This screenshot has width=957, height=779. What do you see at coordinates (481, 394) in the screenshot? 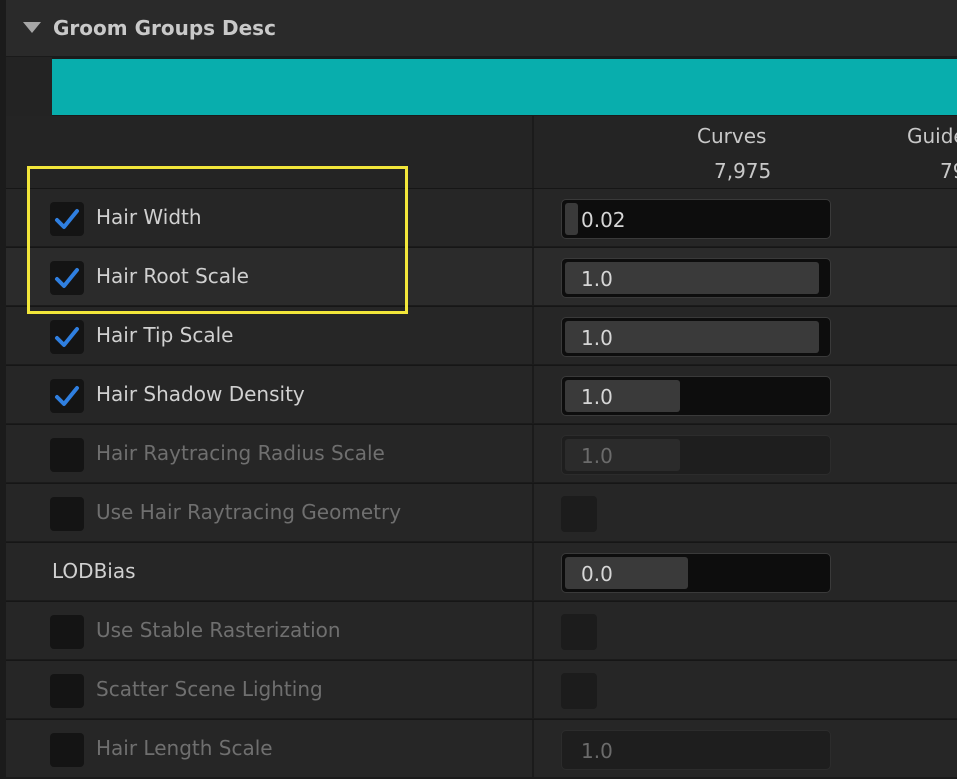
I see `property-row-hair-shadow-density: Hair Shadow Density 1.0` at bounding box center [481, 394].